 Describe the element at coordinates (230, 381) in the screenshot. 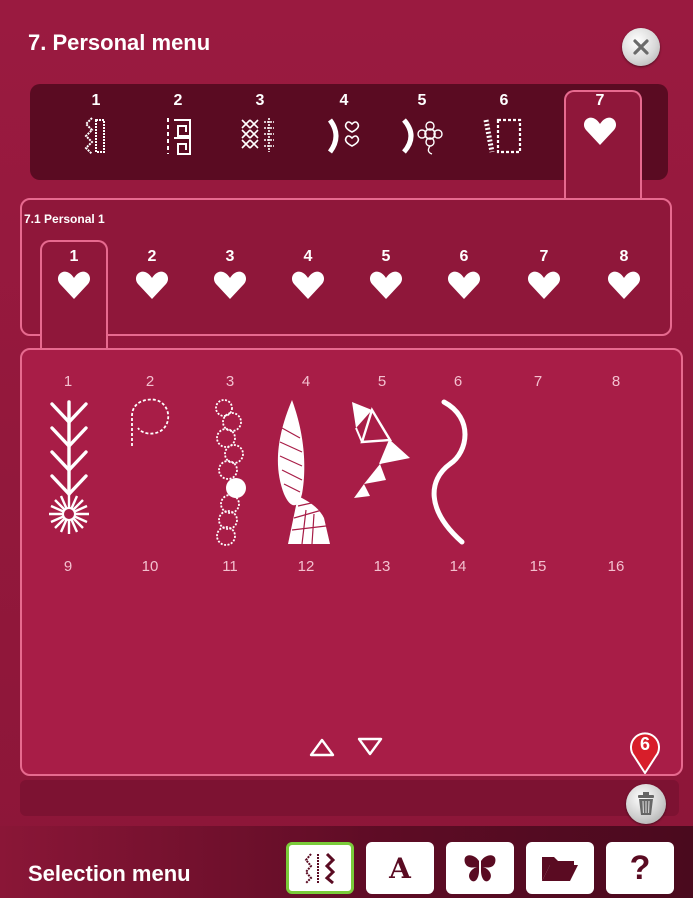

I see `slot-number: 3` at that location.